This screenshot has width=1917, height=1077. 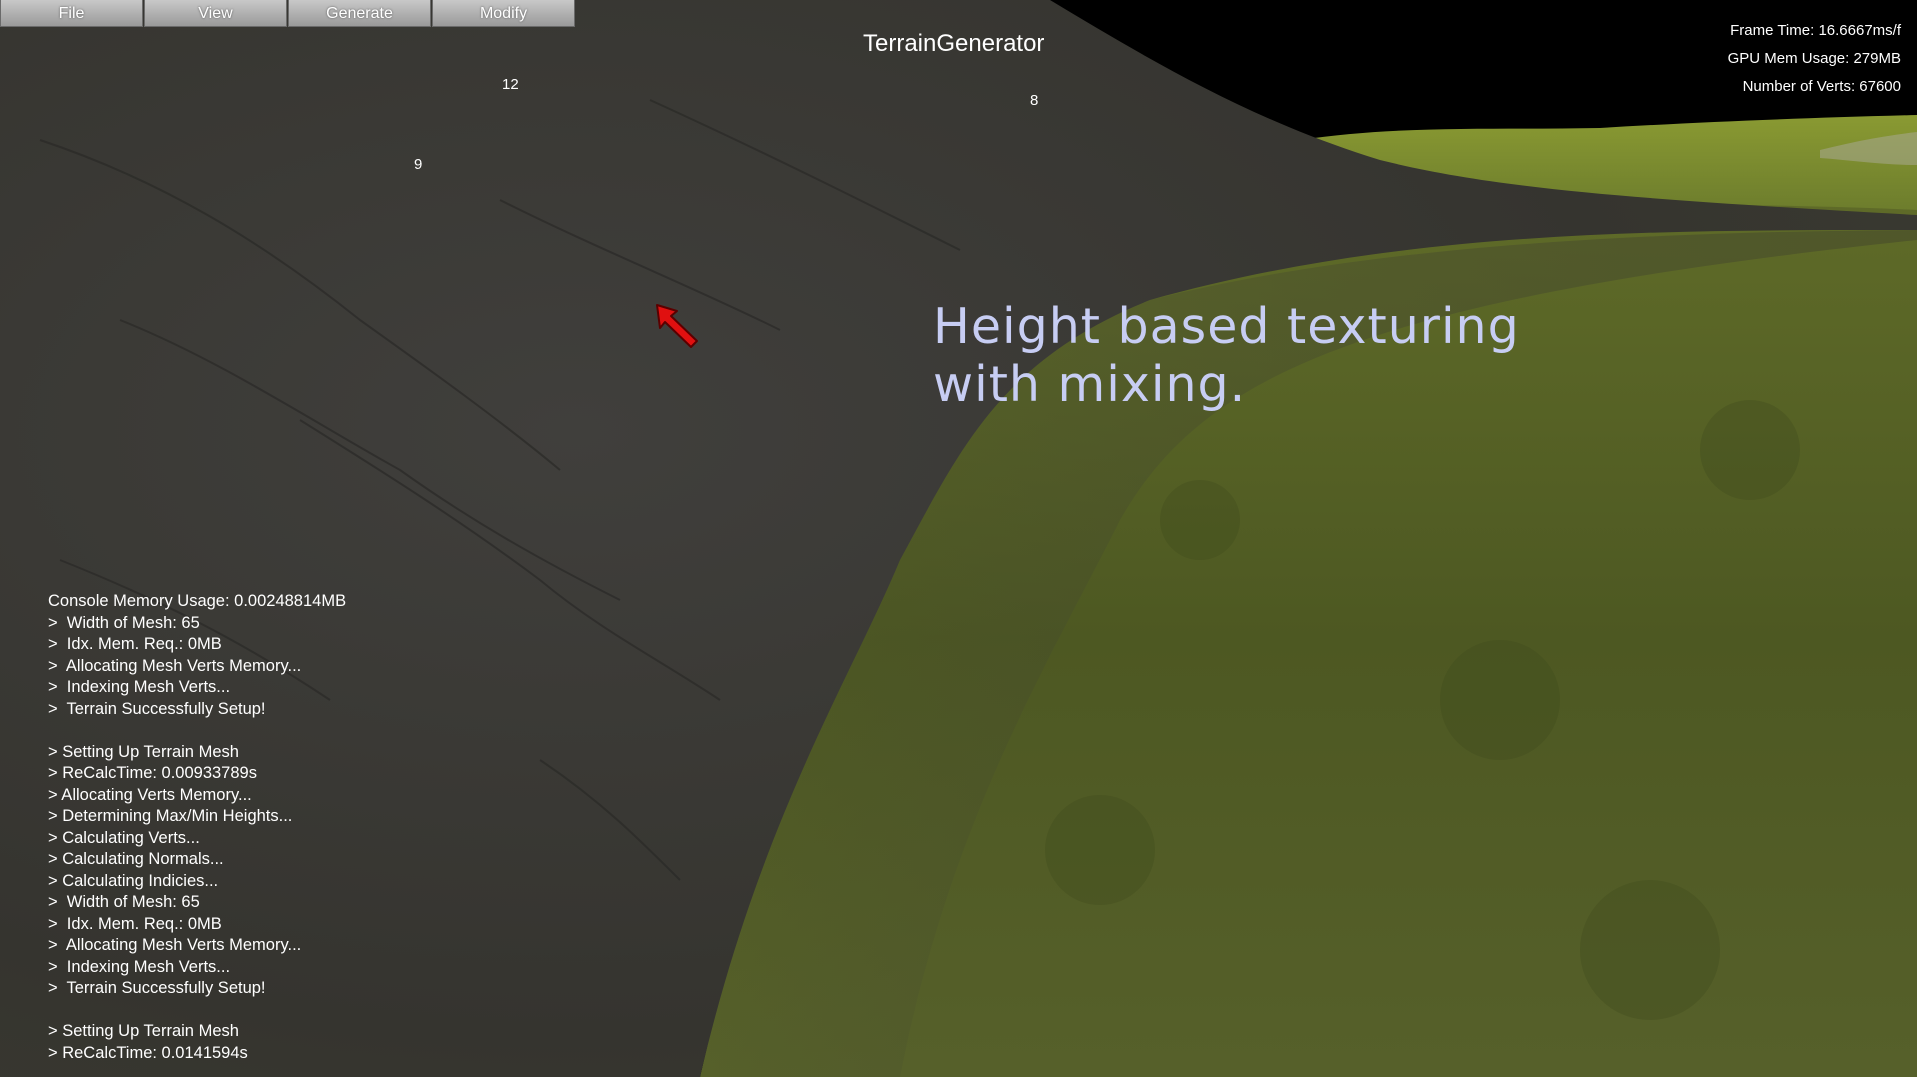 What do you see at coordinates (510, 84) in the screenshot?
I see `height-marker: 12` at bounding box center [510, 84].